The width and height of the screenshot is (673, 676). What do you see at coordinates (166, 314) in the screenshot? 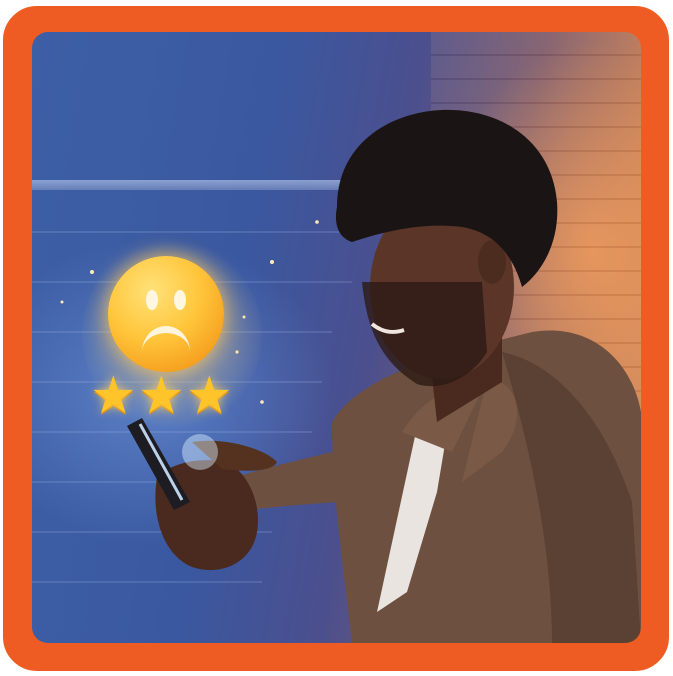
I see `sad-face-icon` at bounding box center [166, 314].